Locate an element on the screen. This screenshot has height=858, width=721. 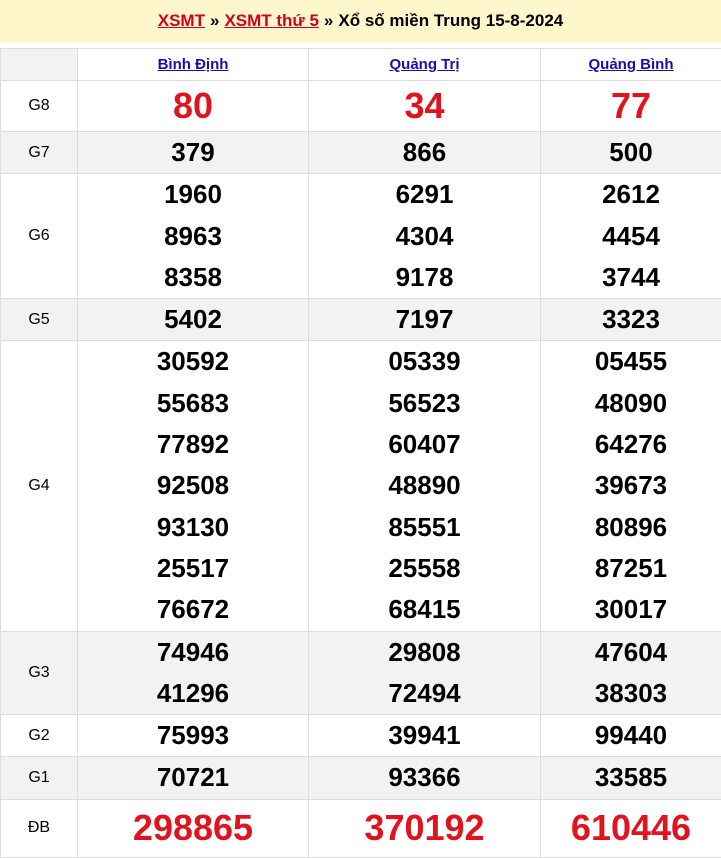
prize-cell: 74946 41296 is located at coordinates (193, 673).